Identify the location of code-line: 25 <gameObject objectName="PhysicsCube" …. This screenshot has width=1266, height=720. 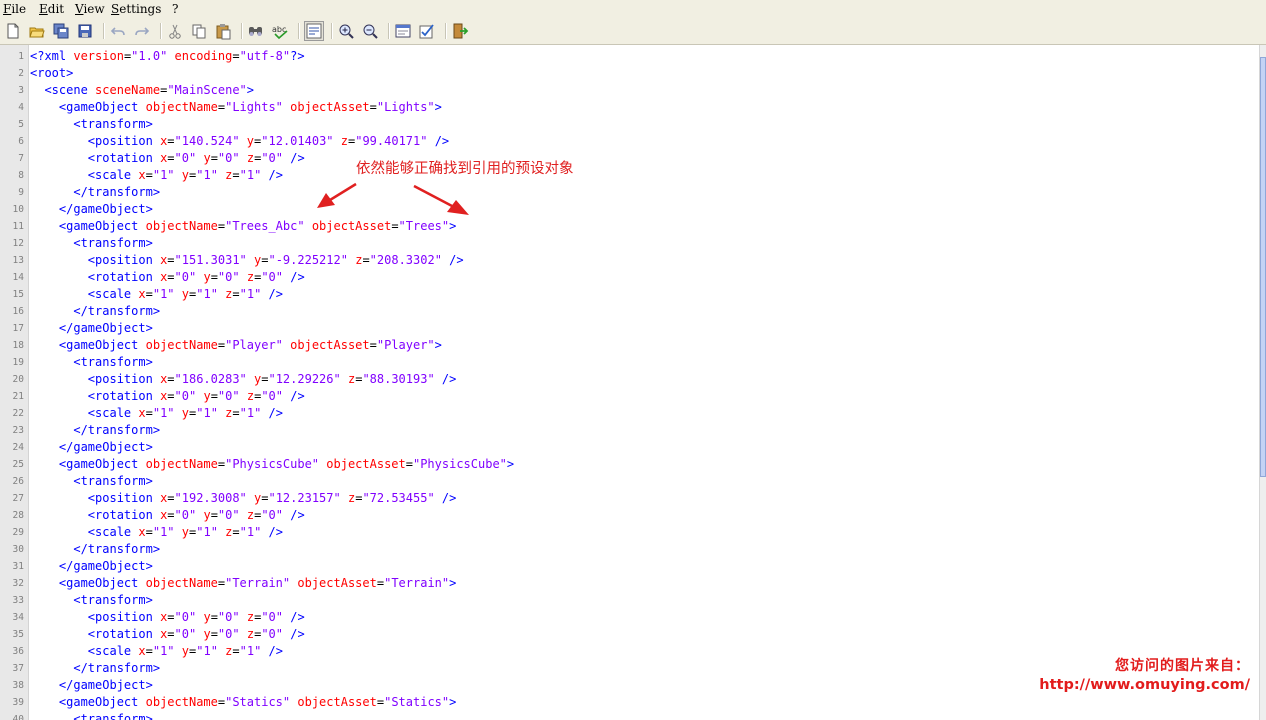
(629, 464).